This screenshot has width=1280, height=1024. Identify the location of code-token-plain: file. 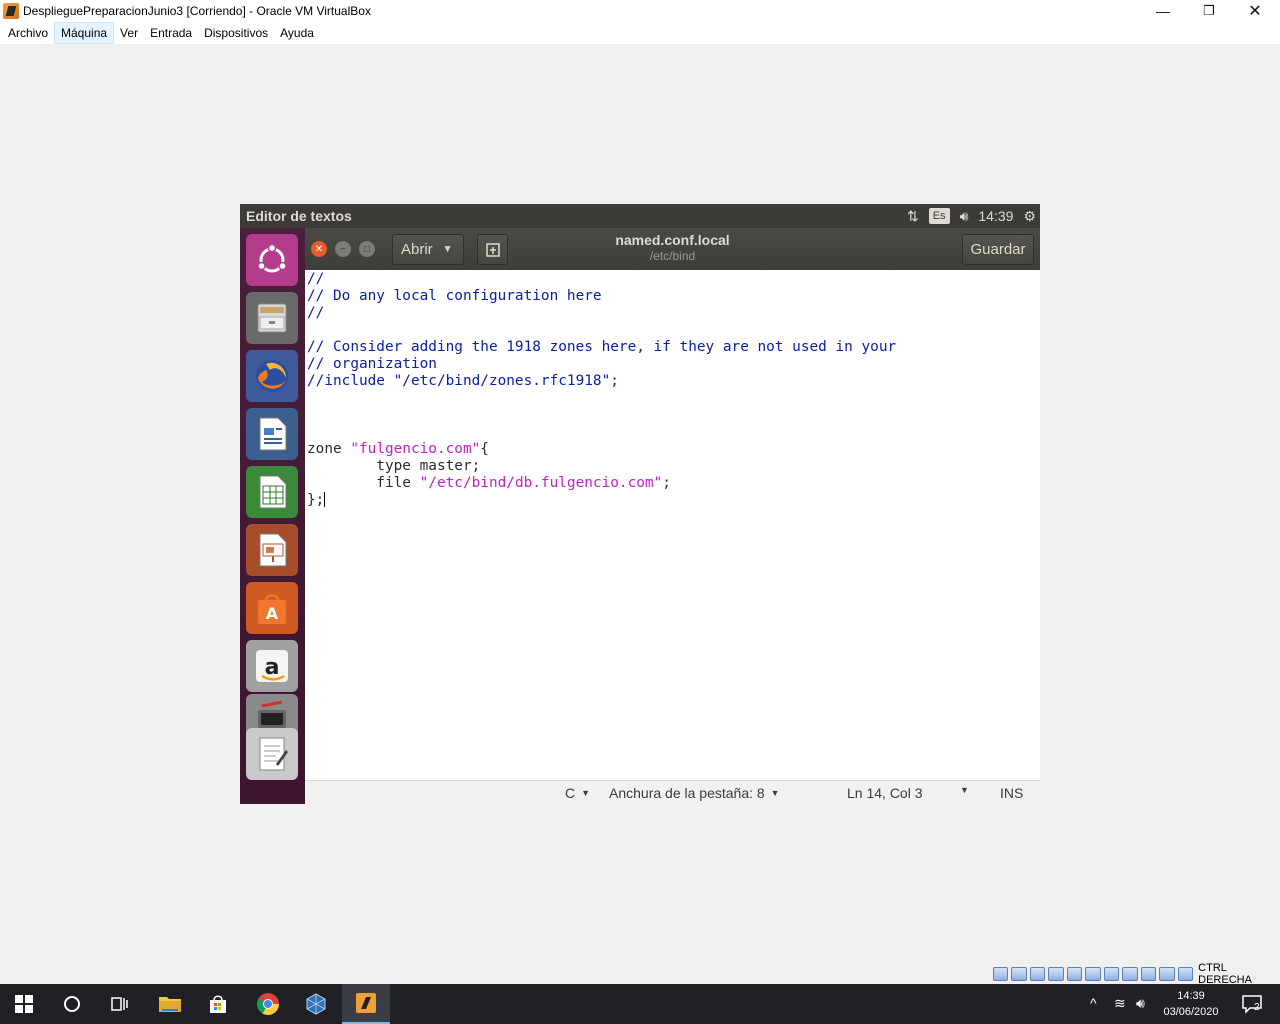
(363, 483).